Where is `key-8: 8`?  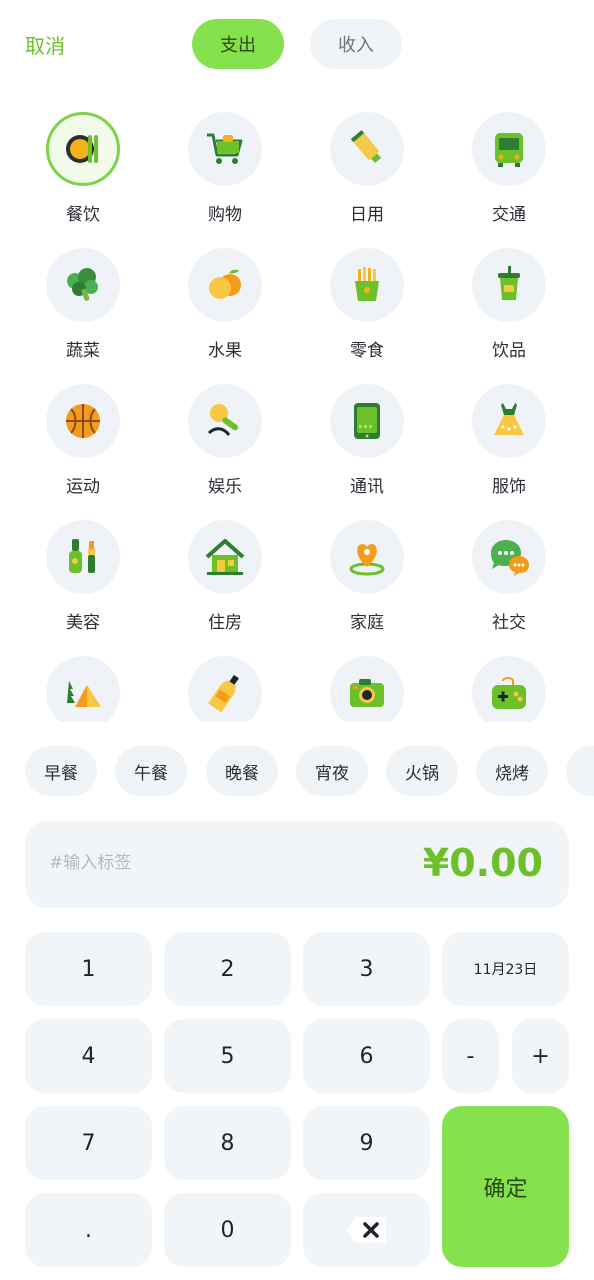 key-8: 8 is located at coordinates (227, 1143).